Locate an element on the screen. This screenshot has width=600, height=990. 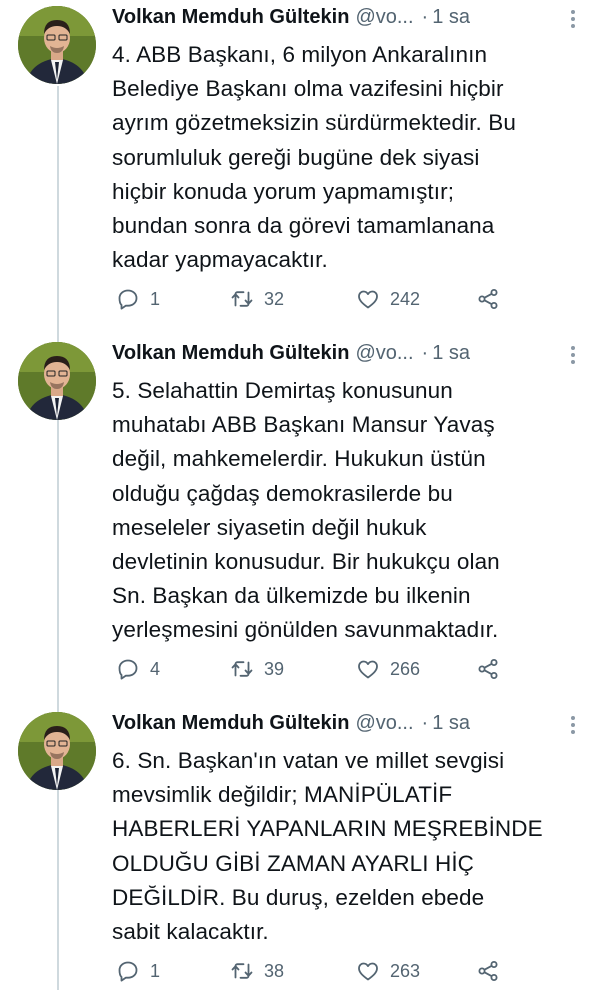
like-button: 263 is located at coordinates (388, 971).